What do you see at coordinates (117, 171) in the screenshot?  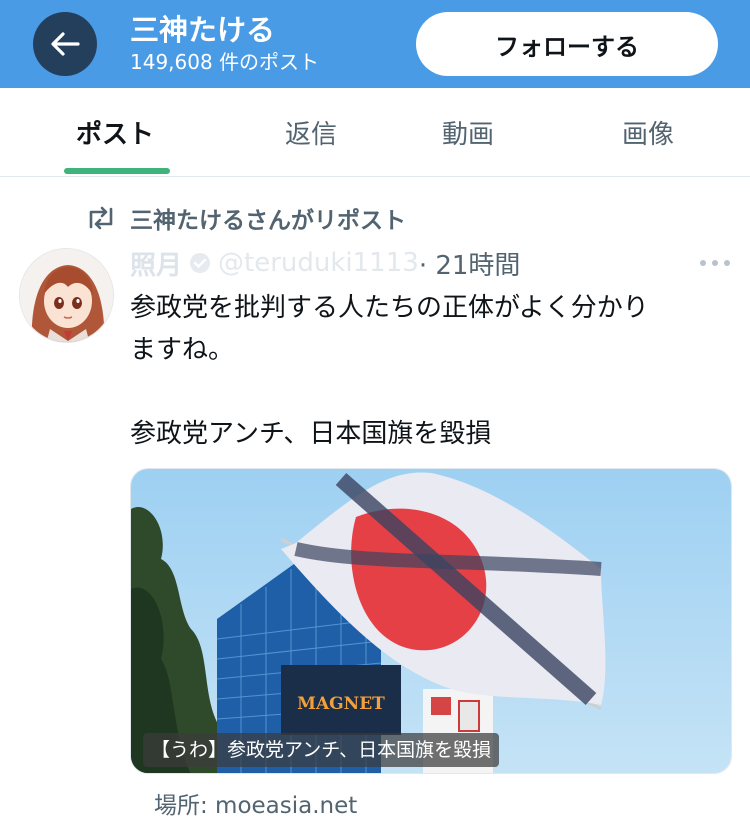 I see `active-tab-indicator` at bounding box center [117, 171].